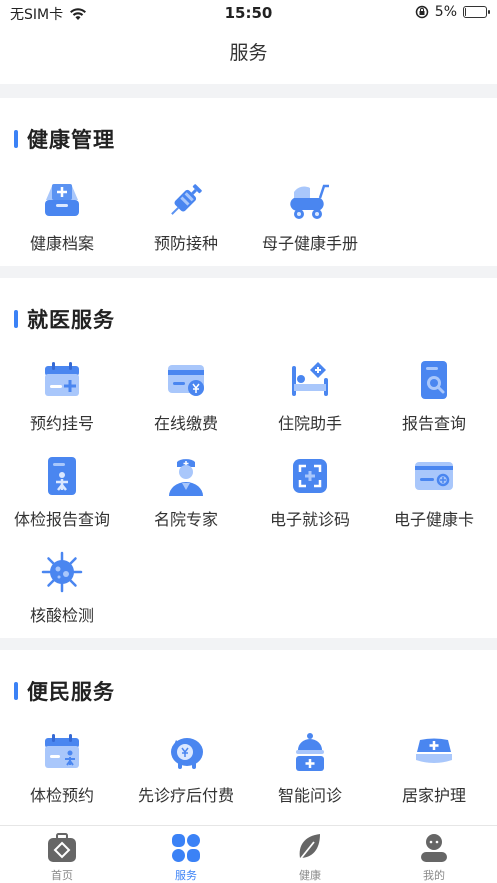 This screenshot has height=883, width=497. Describe the element at coordinates (61, 795) in the screenshot. I see `service-label: 体检预约` at that location.